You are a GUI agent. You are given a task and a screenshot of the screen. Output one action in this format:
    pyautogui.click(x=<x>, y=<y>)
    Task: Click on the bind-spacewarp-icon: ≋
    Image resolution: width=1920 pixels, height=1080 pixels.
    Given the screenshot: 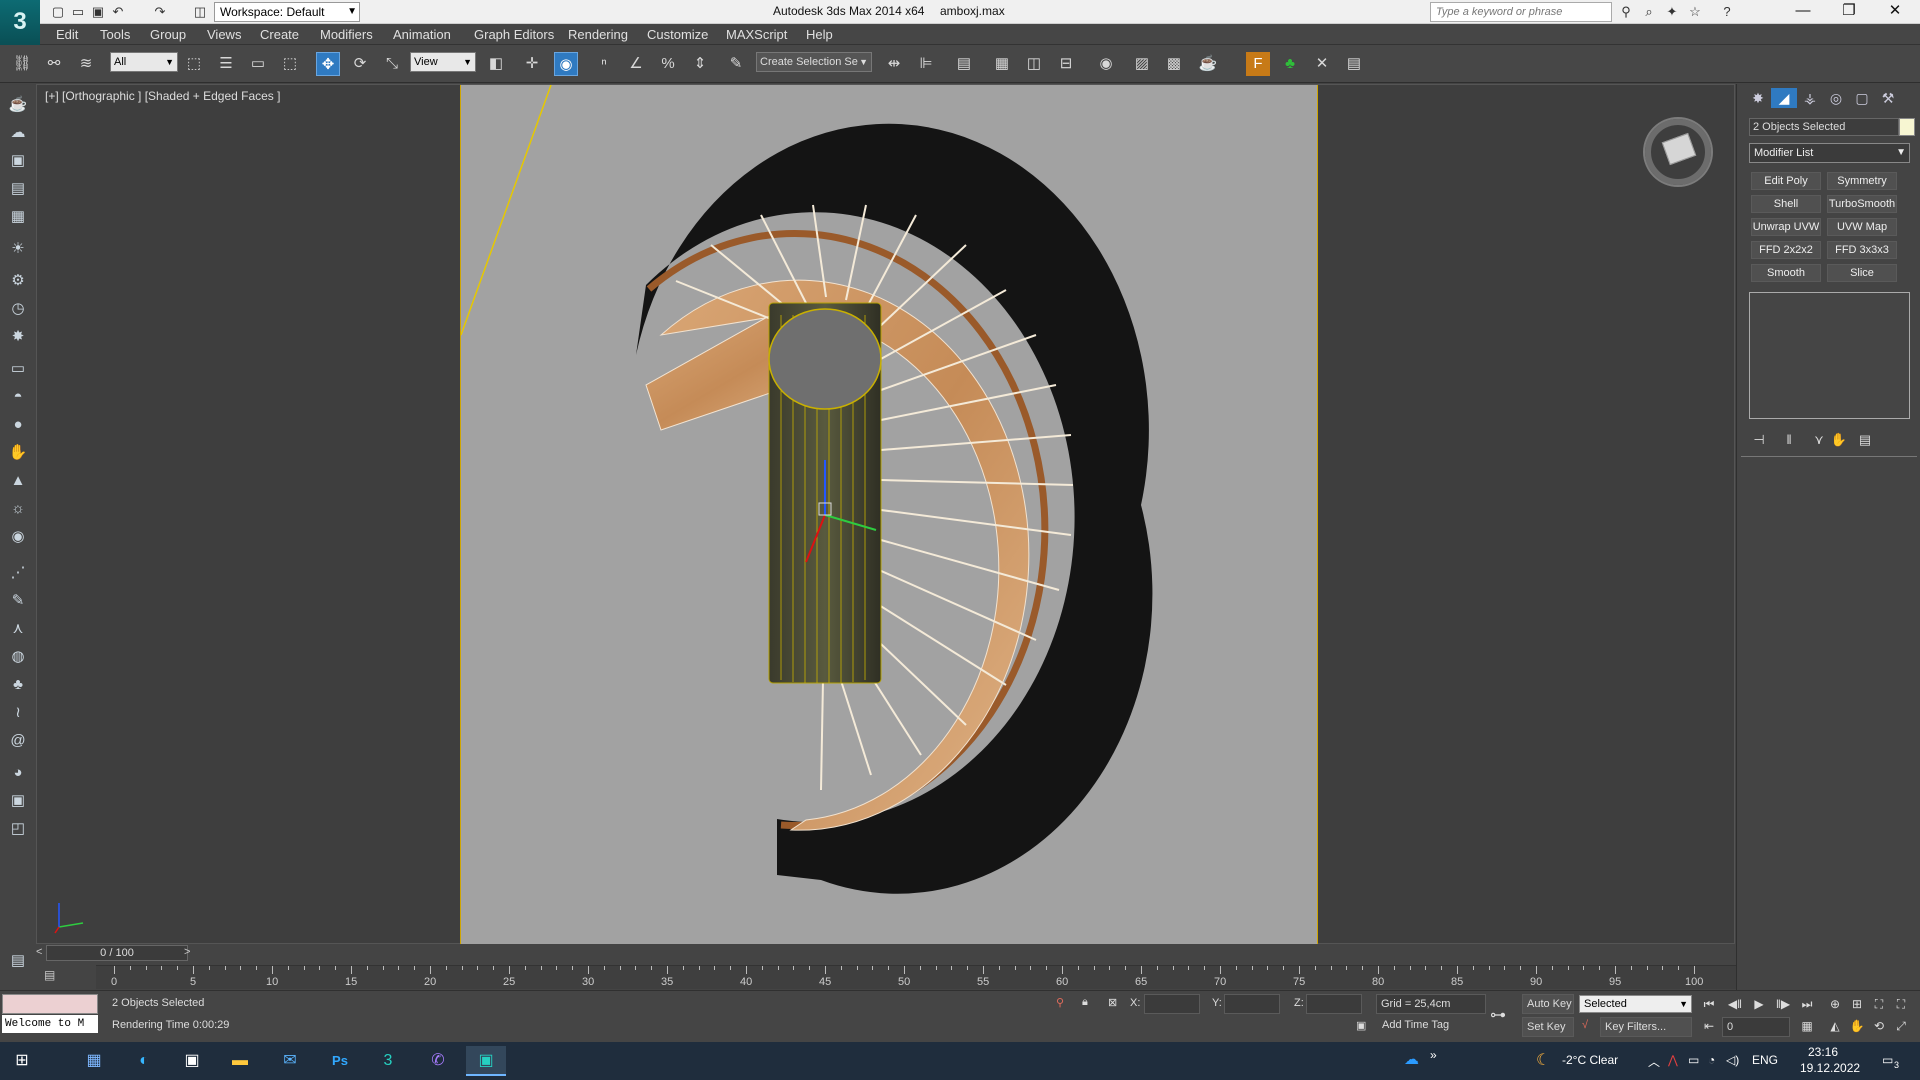 What is the action you would take?
    pyautogui.click(x=86, y=64)
    